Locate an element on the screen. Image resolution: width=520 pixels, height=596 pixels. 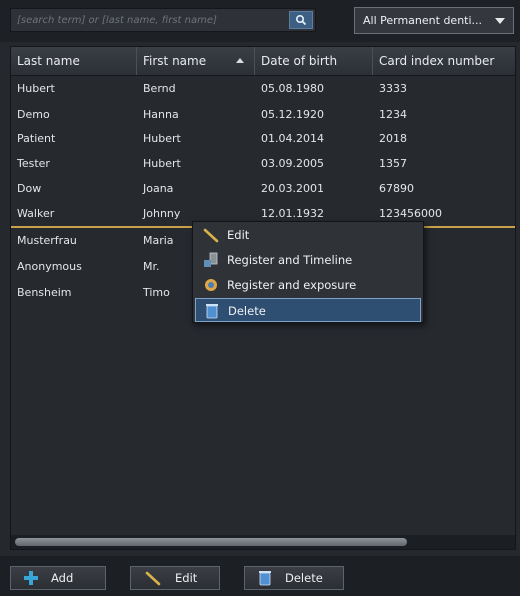
menu-item-delete: Delete is located at coordinates (308, 310).